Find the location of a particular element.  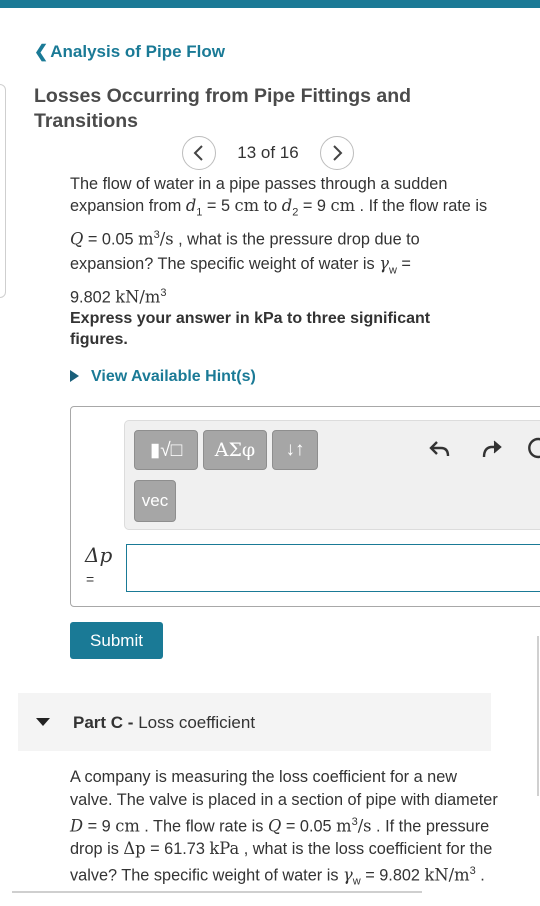

part-c-title: Part C - Loss coefficient is located at coordinates (164, 722).